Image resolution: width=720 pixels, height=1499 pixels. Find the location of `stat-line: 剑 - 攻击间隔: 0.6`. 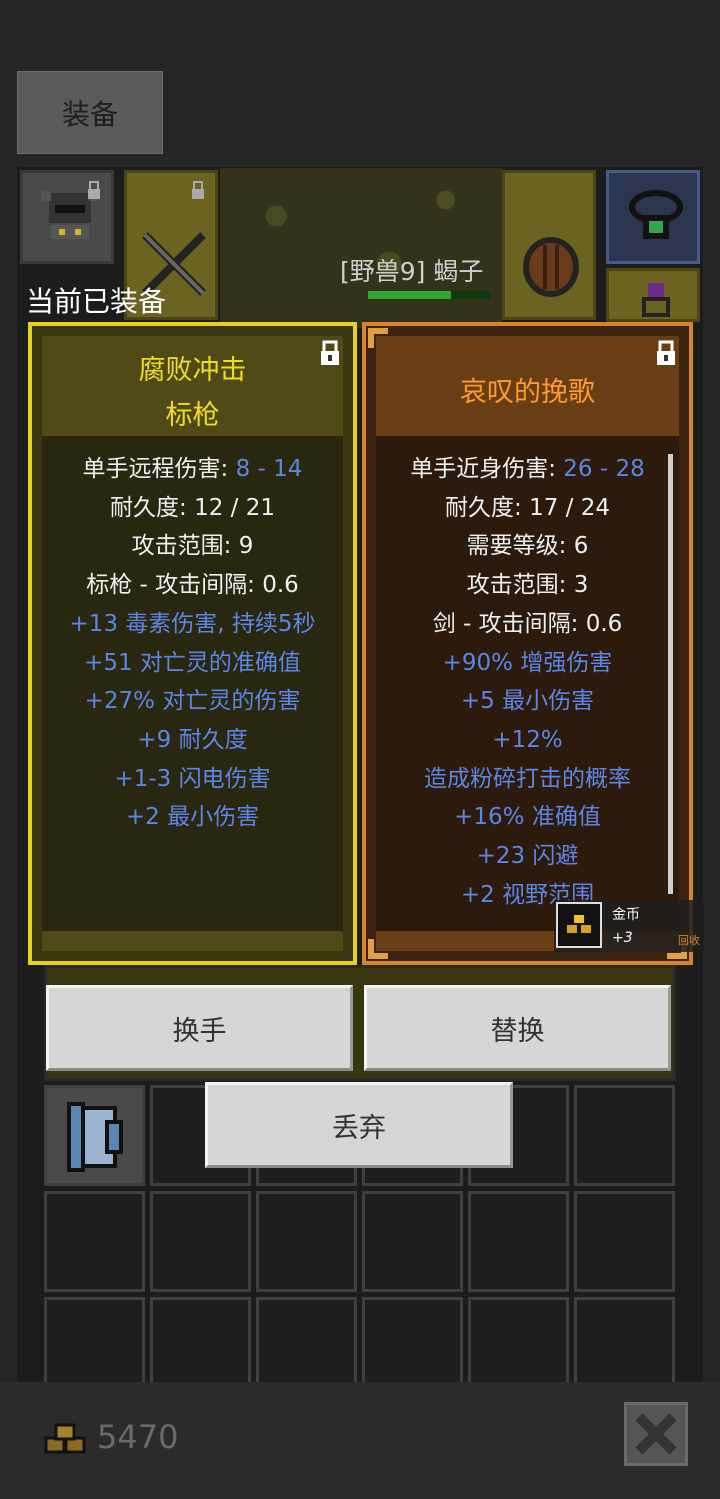

stat-line: 剑 - 攻击间隔: 0.6 is located at coordinates (527, 623).